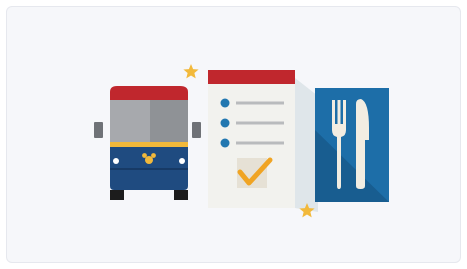  What do you see at coordinates (147, 143) in the screenshot?
I see `bus-icon` at bounding box center [147, 143].